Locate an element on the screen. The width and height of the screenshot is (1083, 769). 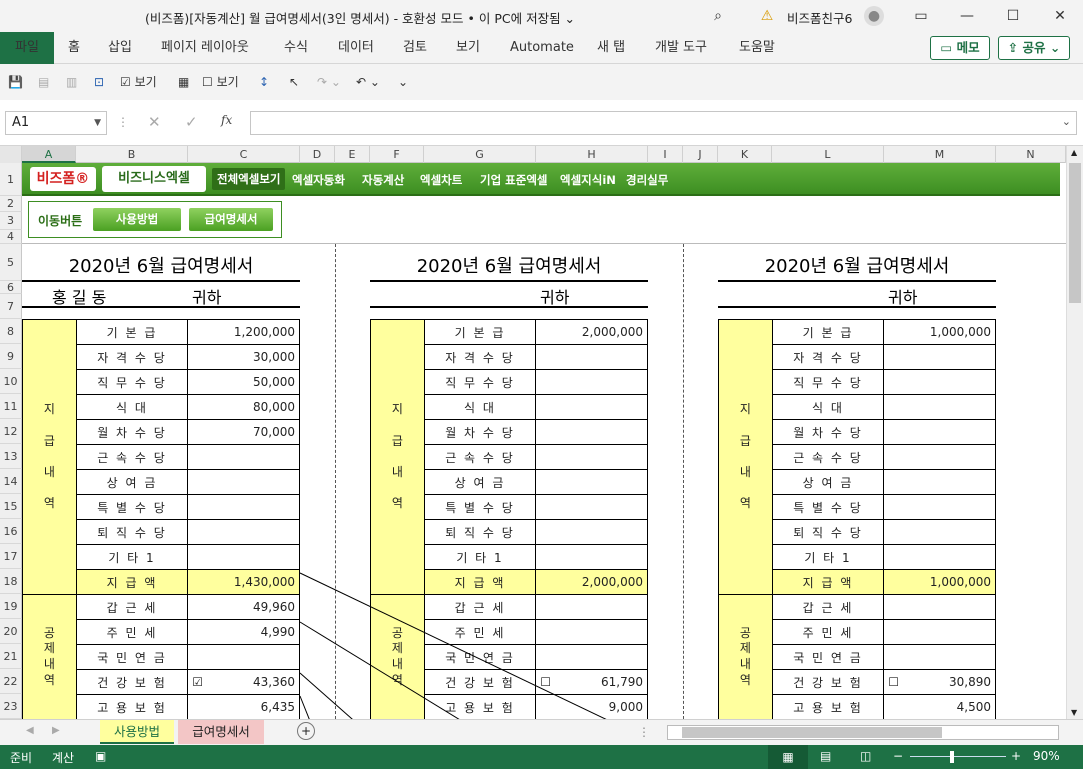
close-icon: ✕ is located at coordinates (1060, 16).